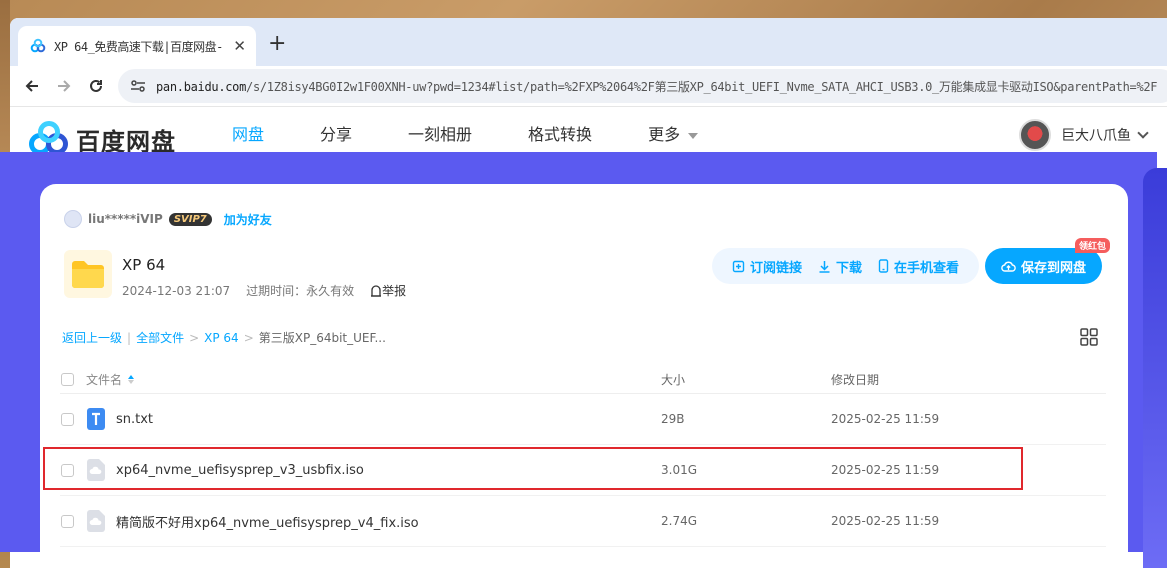 The width and height of the screenshot is (1167, 568). What do you see at coordinates (201, 86) in the screenshot?
I see `url-host: pan.baidu.com` at bounding box center [201, 86].